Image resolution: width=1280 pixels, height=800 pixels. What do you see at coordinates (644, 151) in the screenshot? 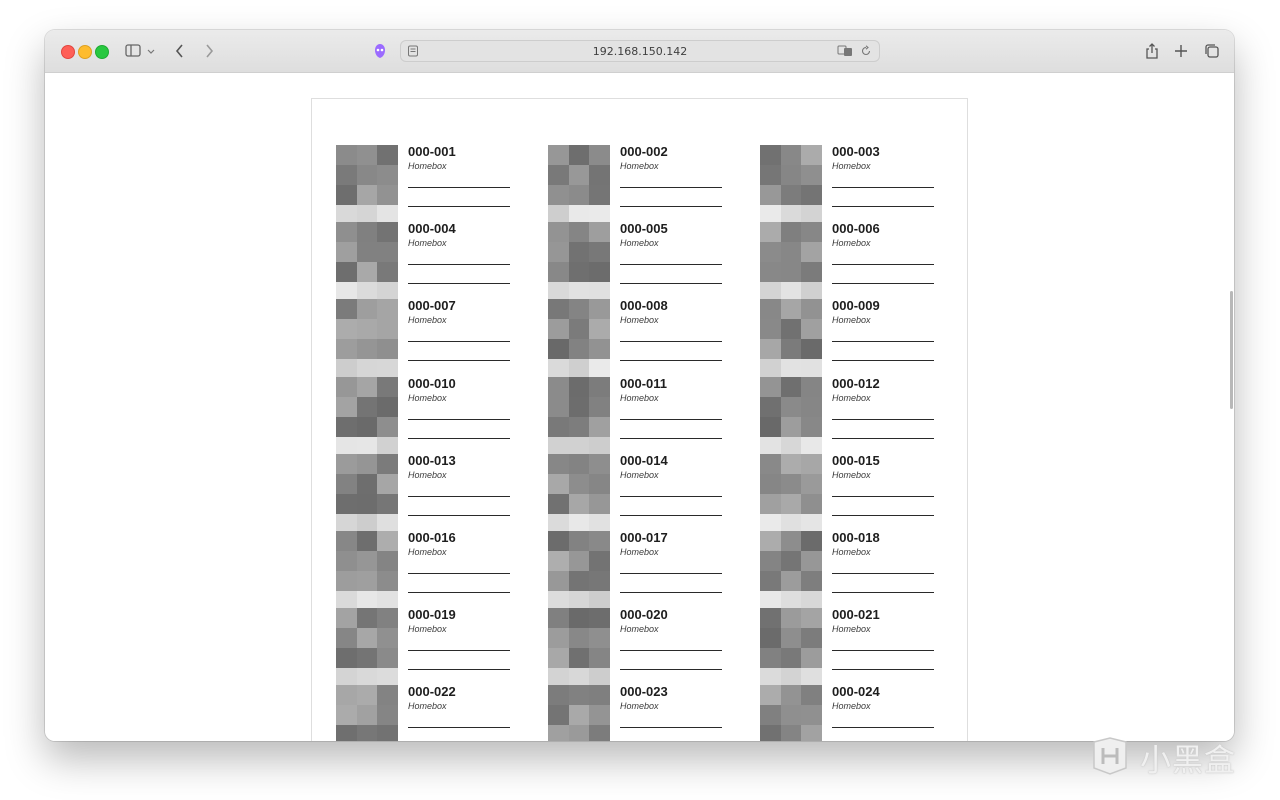
I see `asset-id: 000-002` at bounding box center [644, 151].